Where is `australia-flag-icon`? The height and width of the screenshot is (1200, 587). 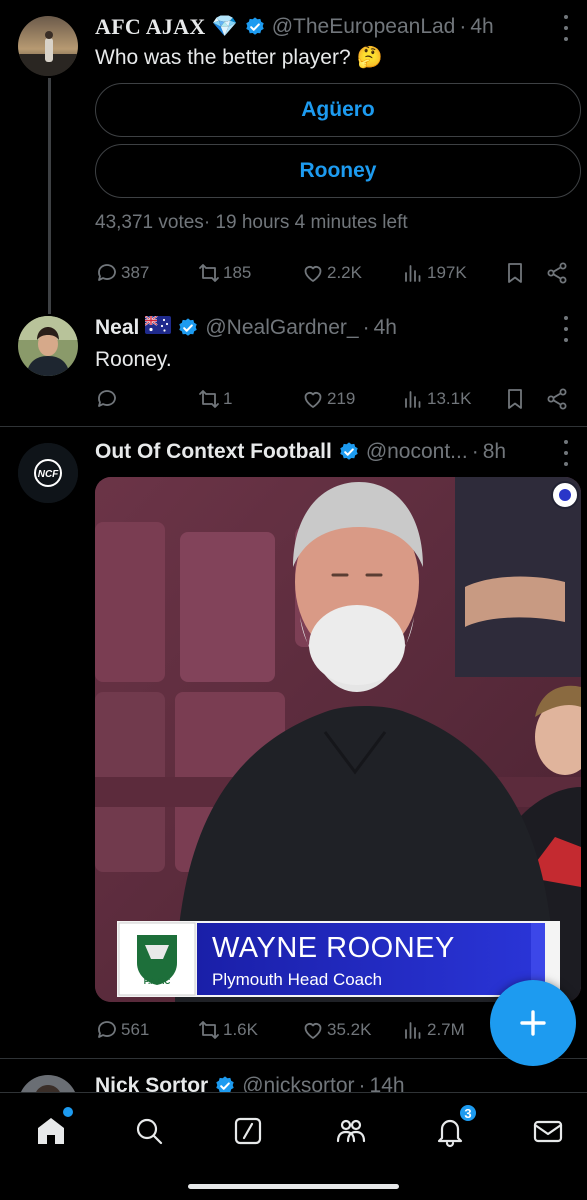
australia-flag-icon is located at coordinates (158, 324).